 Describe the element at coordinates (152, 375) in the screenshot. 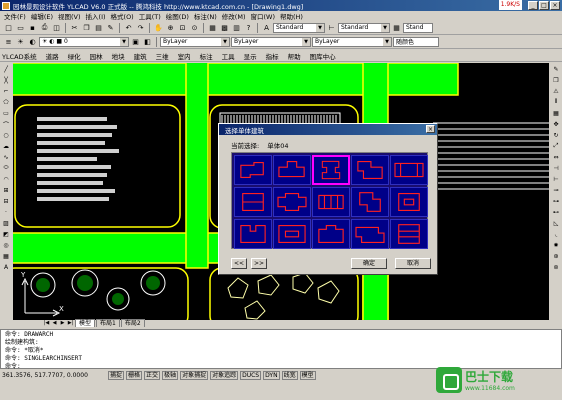

I see `ortho-toggle: 正交` at that location.